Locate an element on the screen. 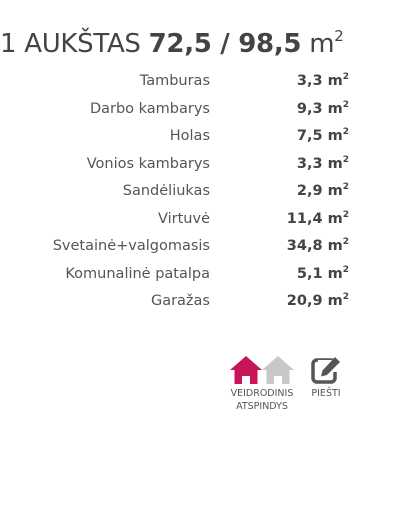 The image size is (420, 521). room-name: Darbo kambarys is located at coordinates (149, 108).